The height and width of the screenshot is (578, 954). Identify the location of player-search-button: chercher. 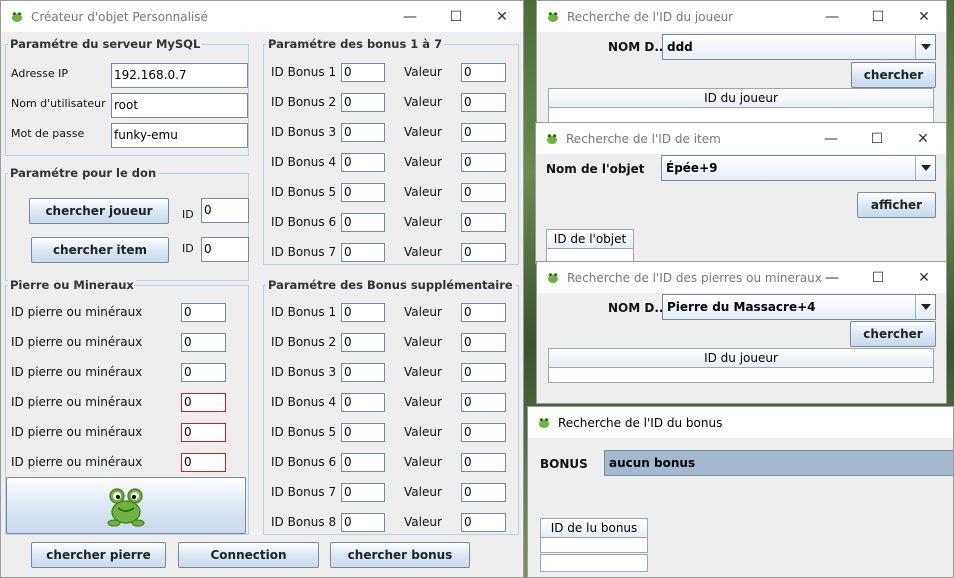
(893, 75).